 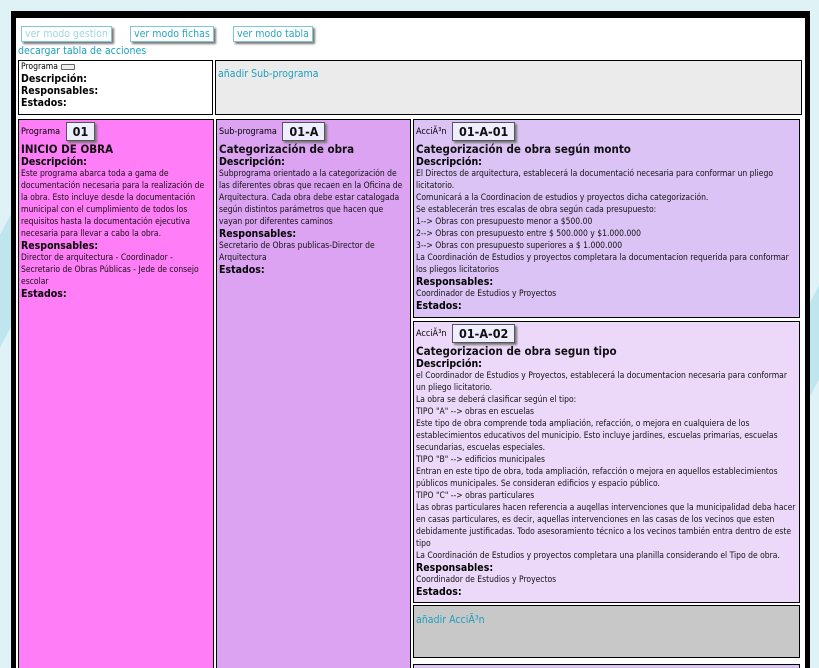 I want to click on action-headline: AcciÃ³n 01-A-02, so click(x=606, y=334).